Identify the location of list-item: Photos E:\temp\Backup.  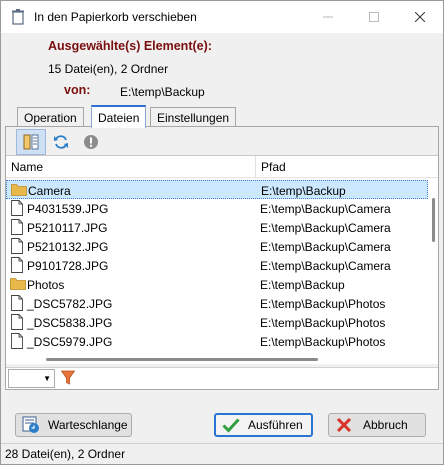
(217, 284).